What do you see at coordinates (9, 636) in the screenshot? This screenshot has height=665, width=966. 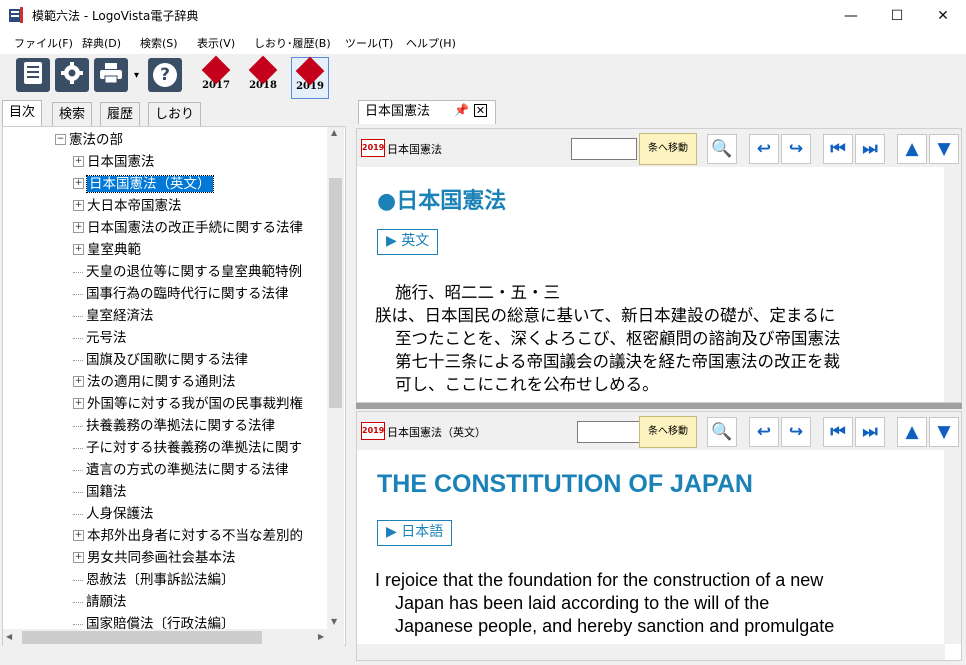 I see `scroll-left-icon: ◀` at bounding box center [9, 636].